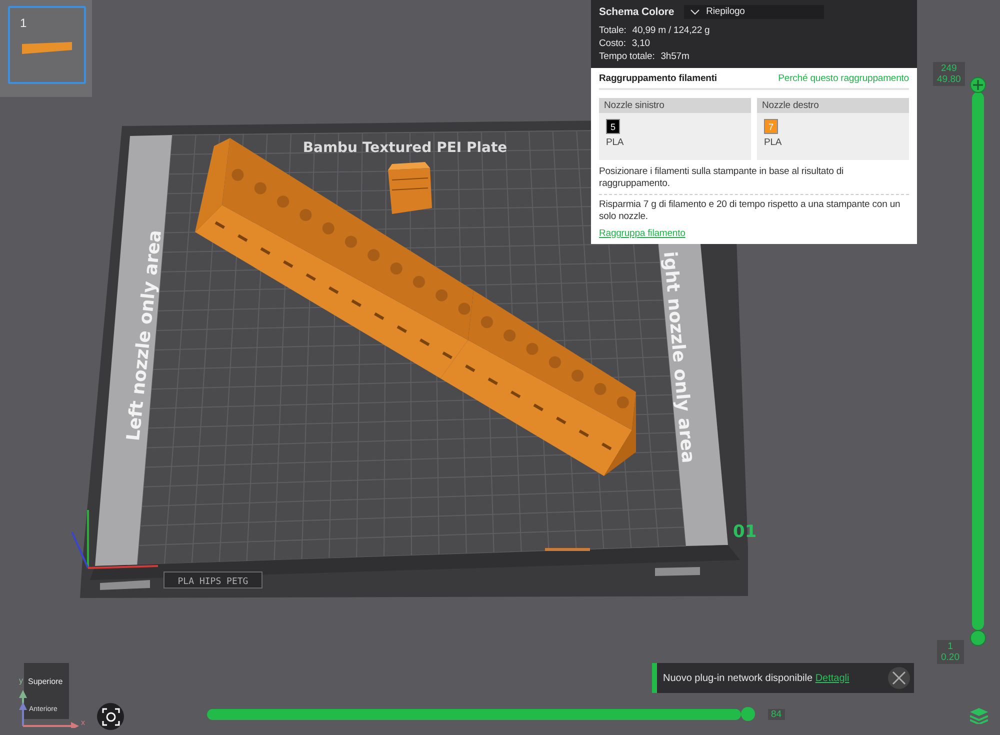 The width and height of the screenshot is (1000, 735). What do you see at coordinates (754, 12) in the screenshot?
I see `color-scheme-dropdown: Riepilogo` at bounding box center [754, 12].